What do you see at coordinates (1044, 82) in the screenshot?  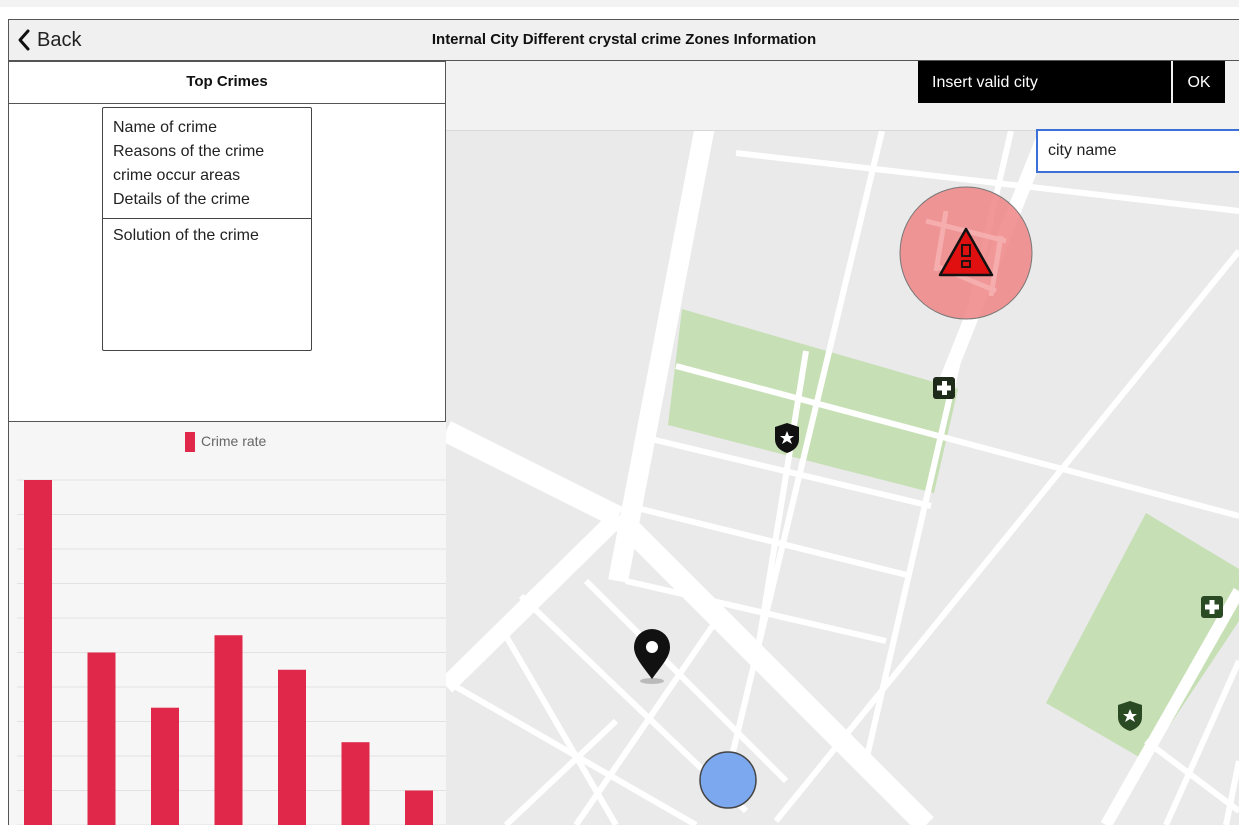 I see `insert-city-label: Insert valid city` at bounding box center [1044, 82].